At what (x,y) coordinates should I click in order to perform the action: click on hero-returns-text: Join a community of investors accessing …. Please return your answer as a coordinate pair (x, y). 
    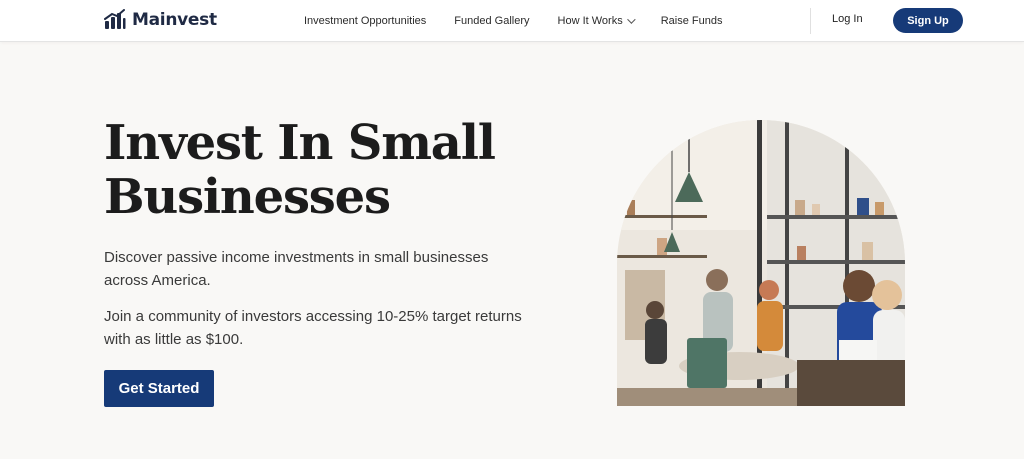
    Looking at the image, I should click on (313, 328).